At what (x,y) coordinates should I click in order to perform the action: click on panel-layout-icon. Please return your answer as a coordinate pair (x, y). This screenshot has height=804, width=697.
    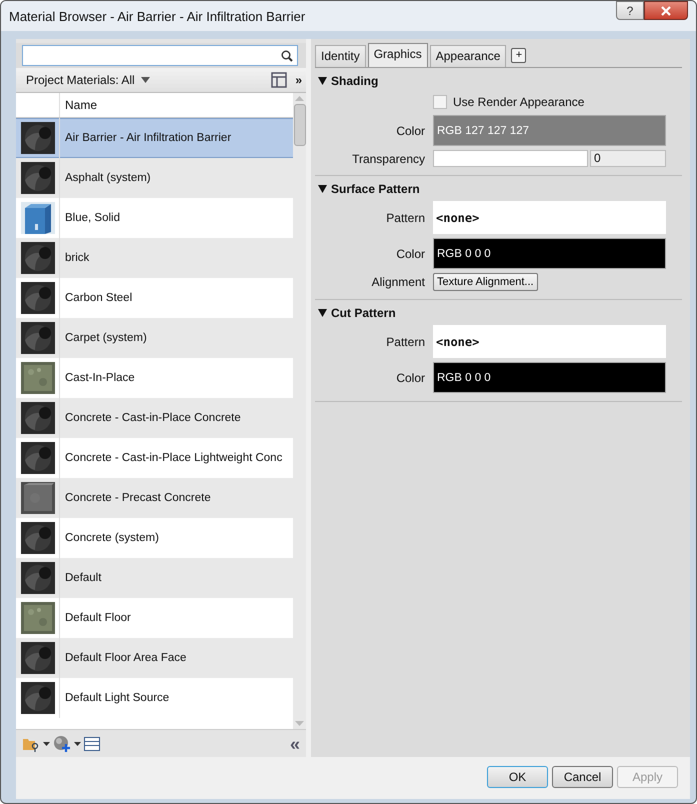
    Looking at the image, I should click on (279, 80).